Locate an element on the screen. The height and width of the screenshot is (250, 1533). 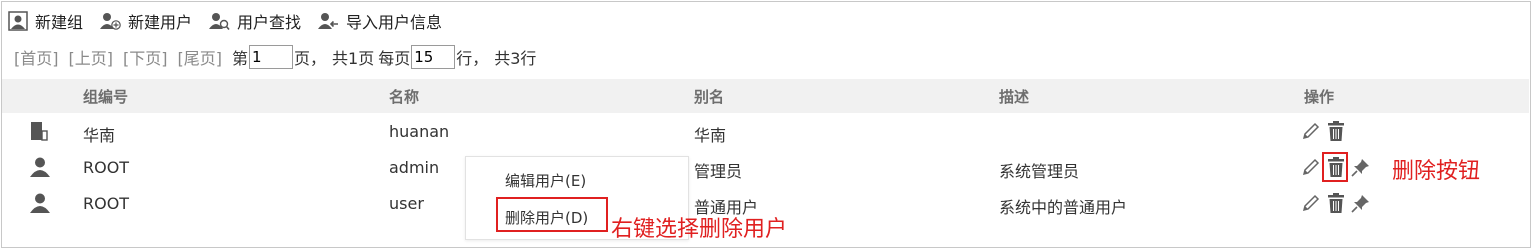
delete-button-annotation: 删除按钮 is located at coordinates (1436, 171).